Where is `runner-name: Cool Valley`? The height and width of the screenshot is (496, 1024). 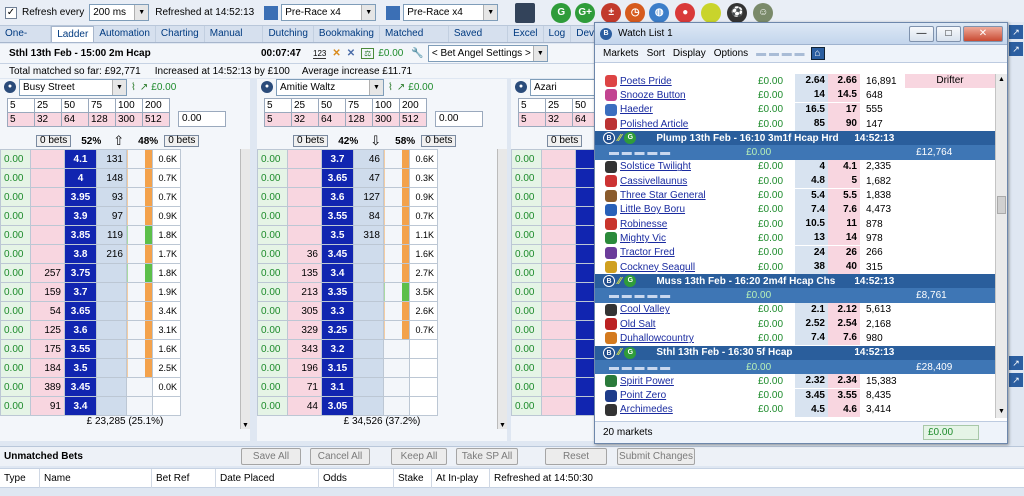
runner-name: Cool Valley is located at coordinates (689, 309).